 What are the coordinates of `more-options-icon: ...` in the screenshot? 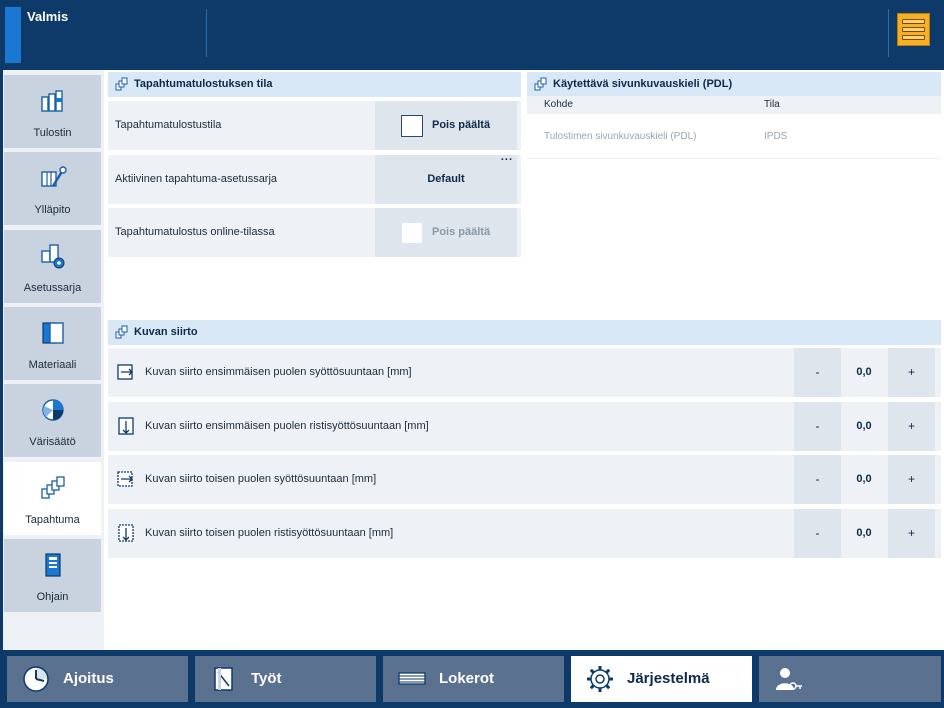 It's located at (507, 157).